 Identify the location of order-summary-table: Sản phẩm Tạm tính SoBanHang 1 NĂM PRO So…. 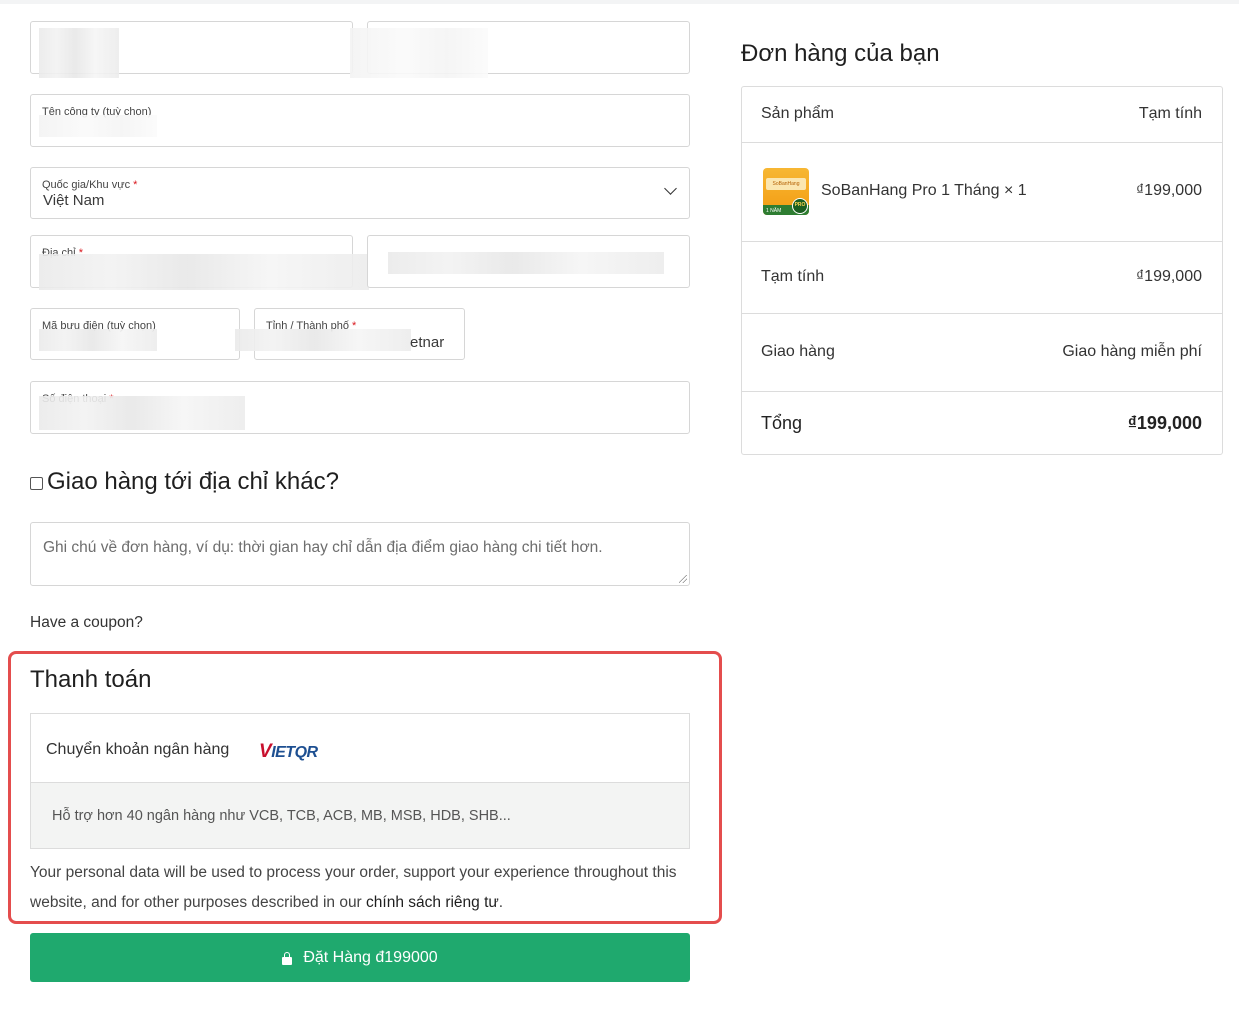
(982, 270).